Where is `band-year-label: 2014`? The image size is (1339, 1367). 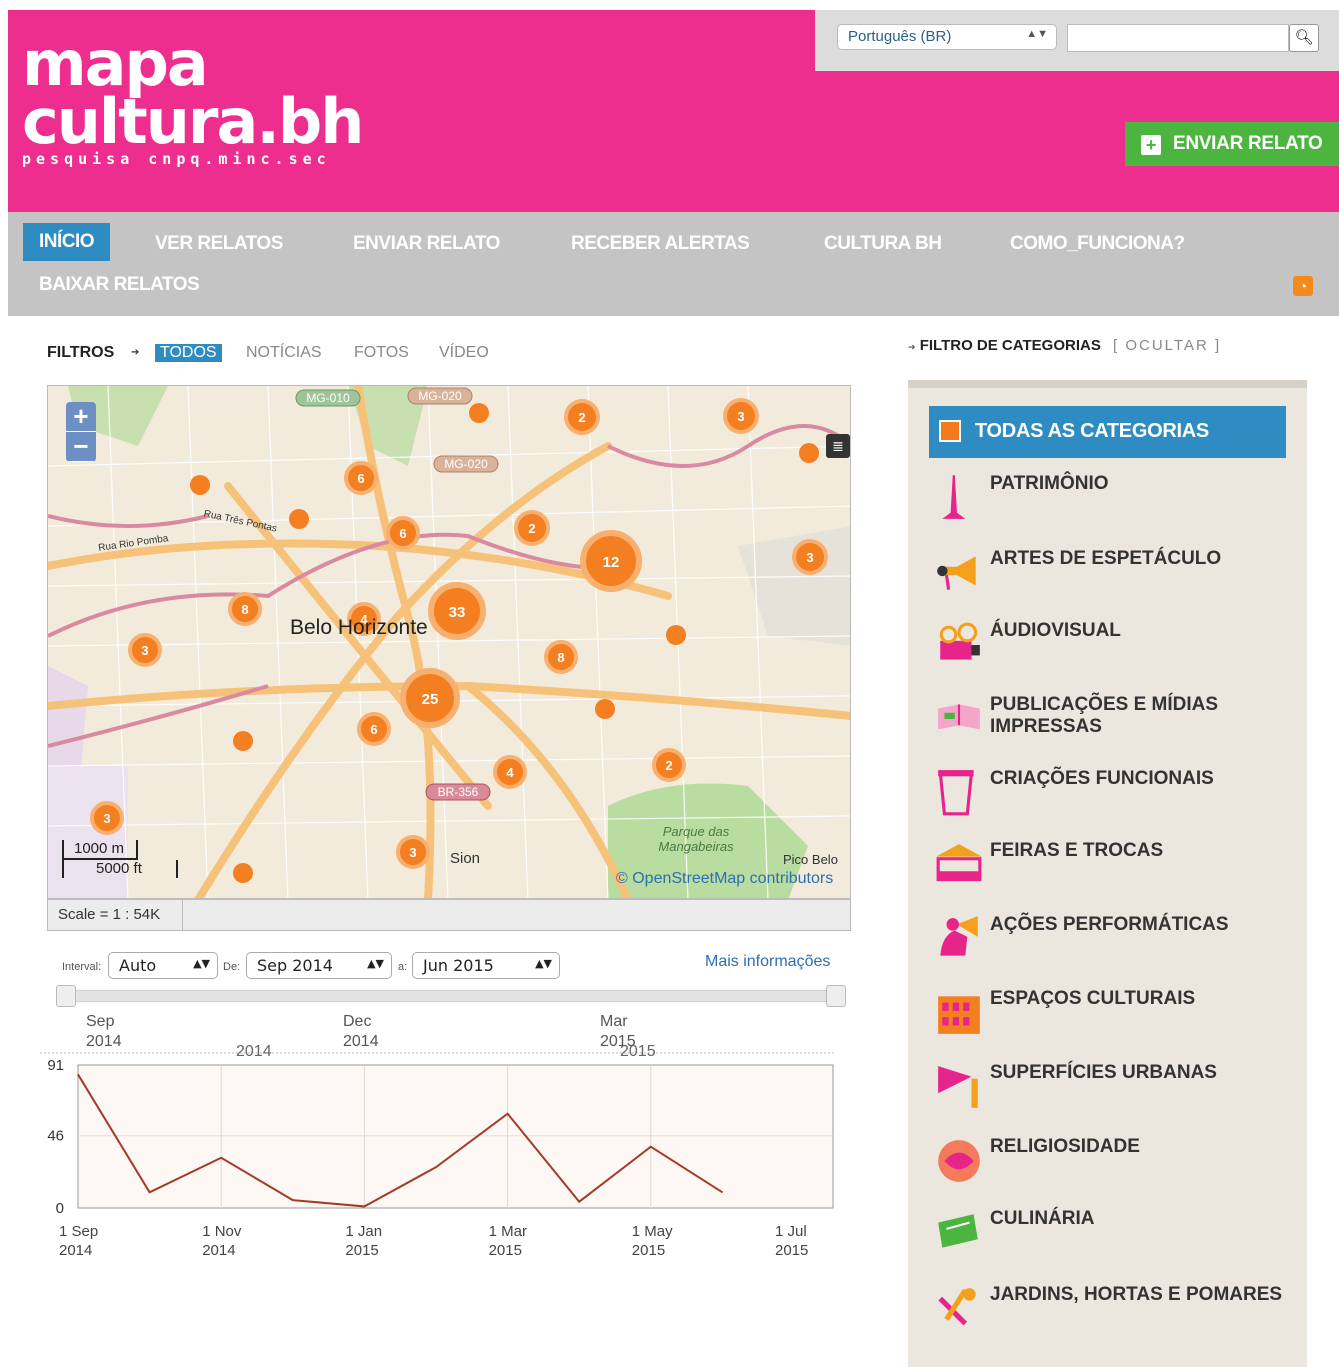
band-year-label: 2014 is located at coordinates (254, 1051).